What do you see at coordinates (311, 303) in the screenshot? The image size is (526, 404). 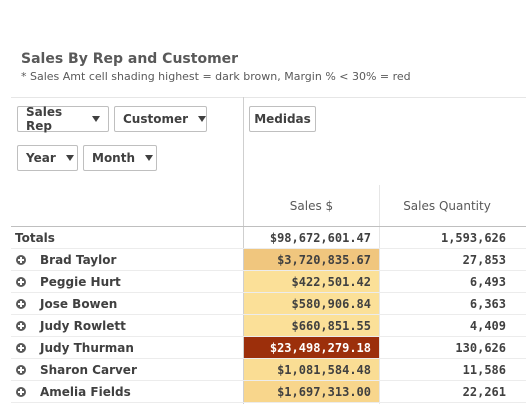 I see `sales-cell: $580,906.84` at bounding box center [311, 303].